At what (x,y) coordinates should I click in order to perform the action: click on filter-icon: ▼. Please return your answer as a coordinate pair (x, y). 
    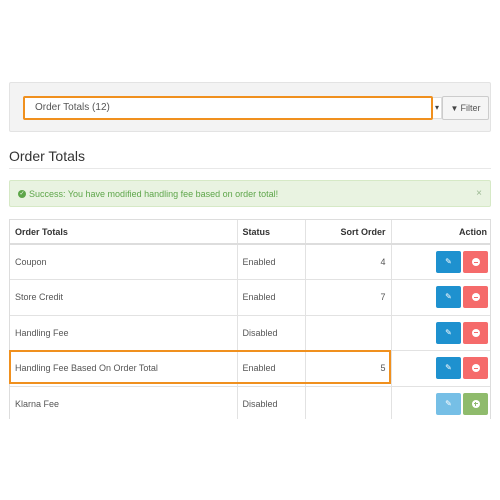
    Looking at the image, I should click on (454, 108).